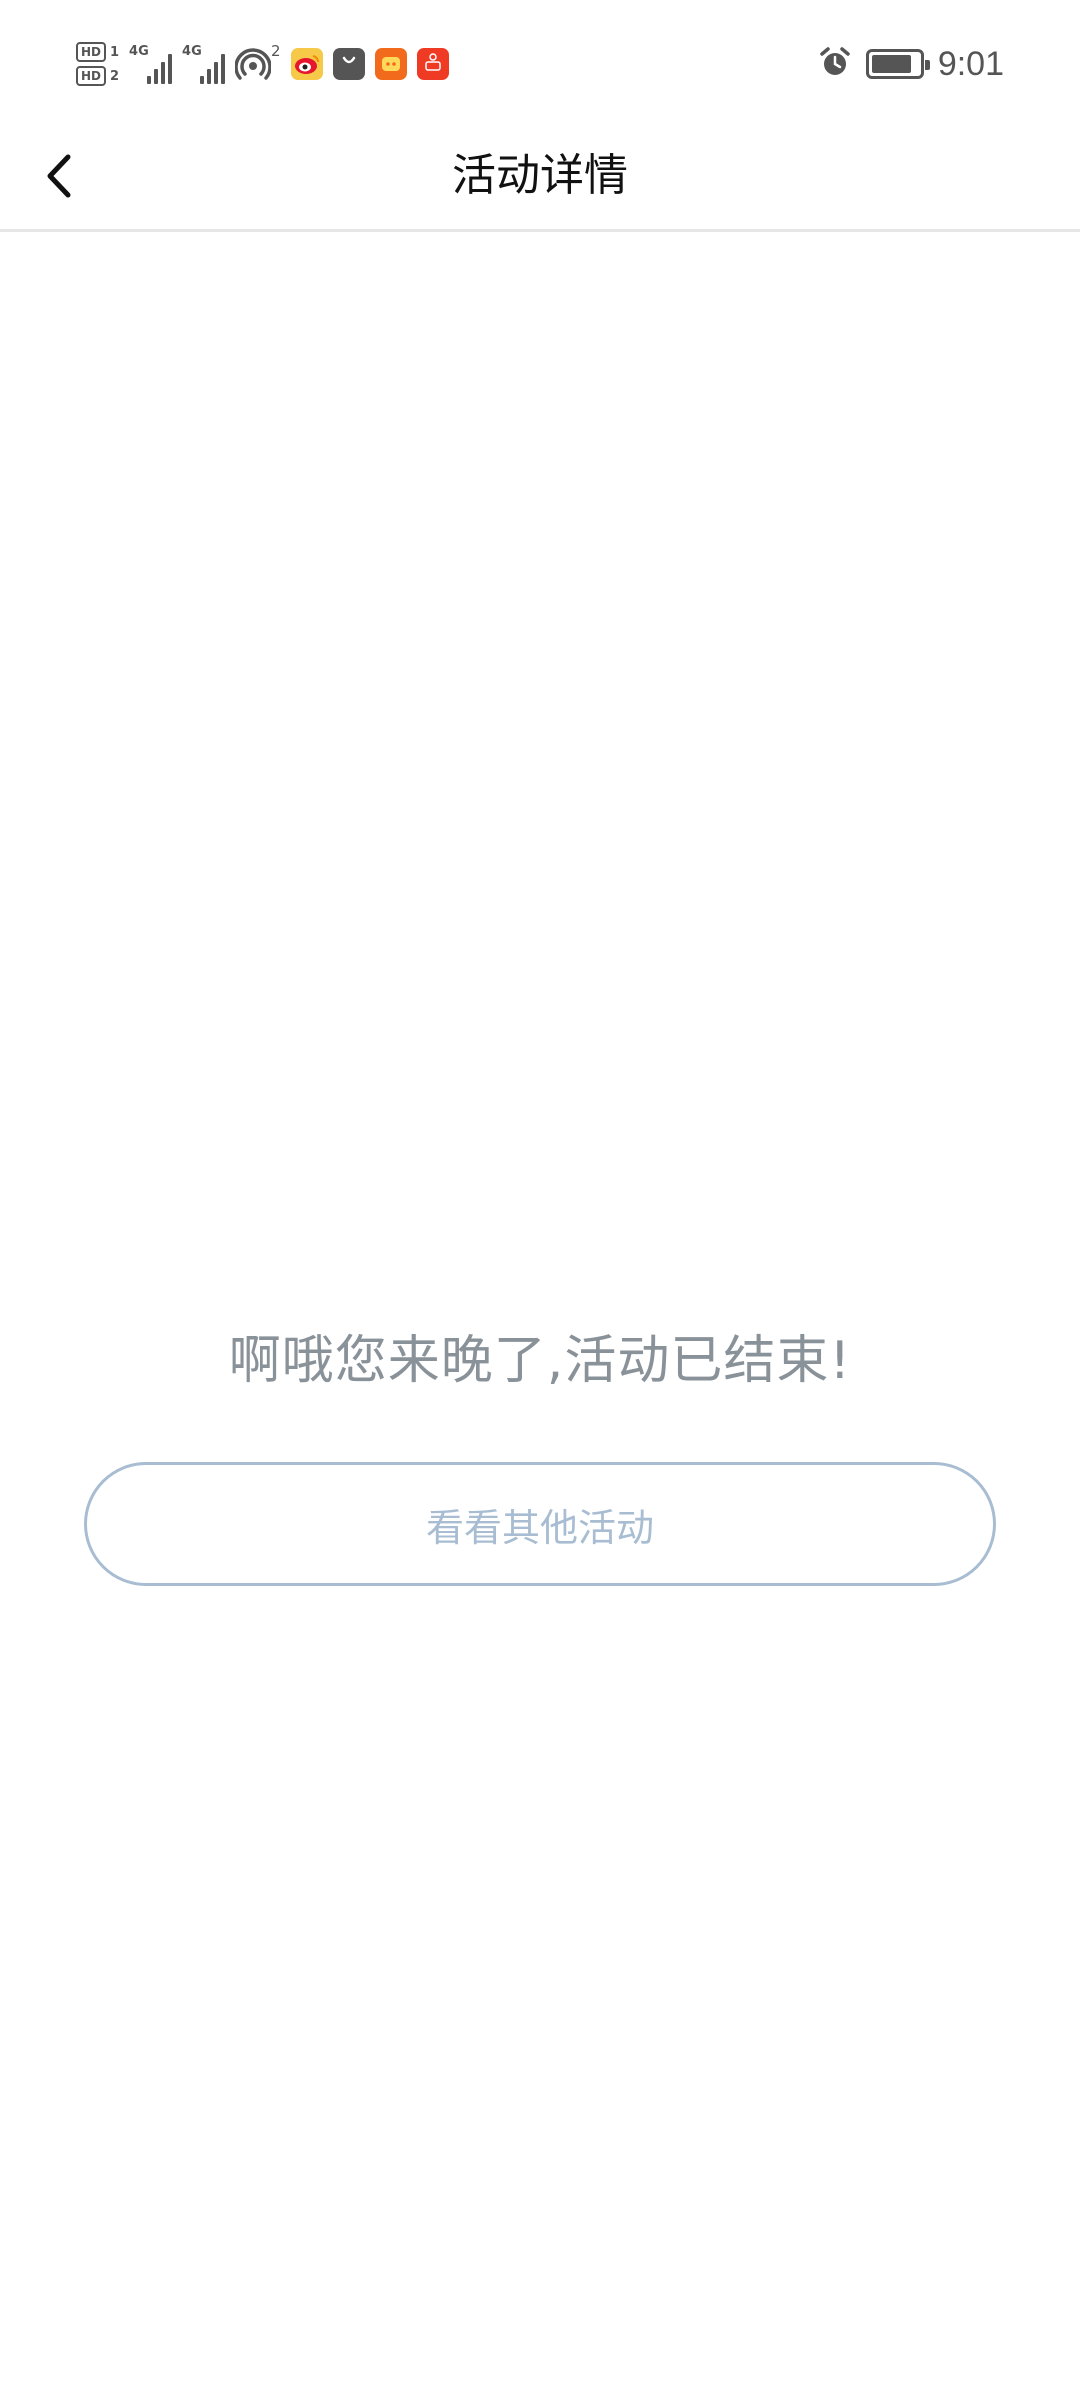 The width and height of the screenshot is (1080, 2388). Describe the element at coordinates (258, 62) in the screenshot. I see `hotspot-icon: 2` at that location.